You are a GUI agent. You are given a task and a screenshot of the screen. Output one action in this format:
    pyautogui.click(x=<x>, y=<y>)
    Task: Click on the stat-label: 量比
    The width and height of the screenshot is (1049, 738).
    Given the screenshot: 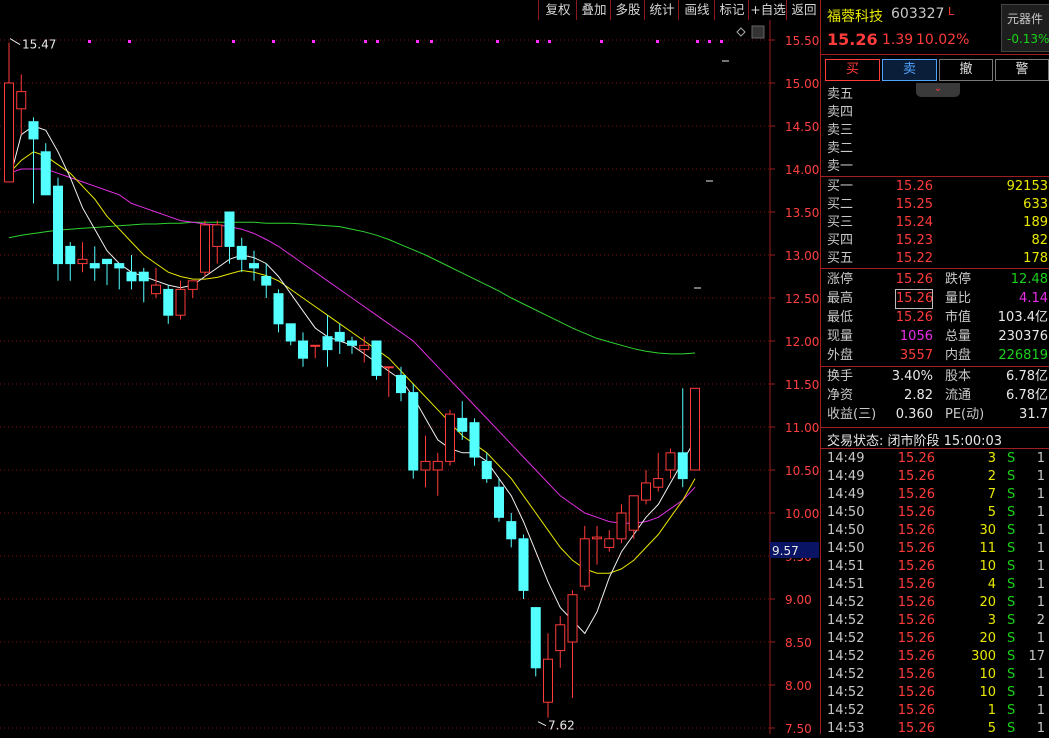 What is the action you would take?
    pyautogui.click(x=958, y=298)
    